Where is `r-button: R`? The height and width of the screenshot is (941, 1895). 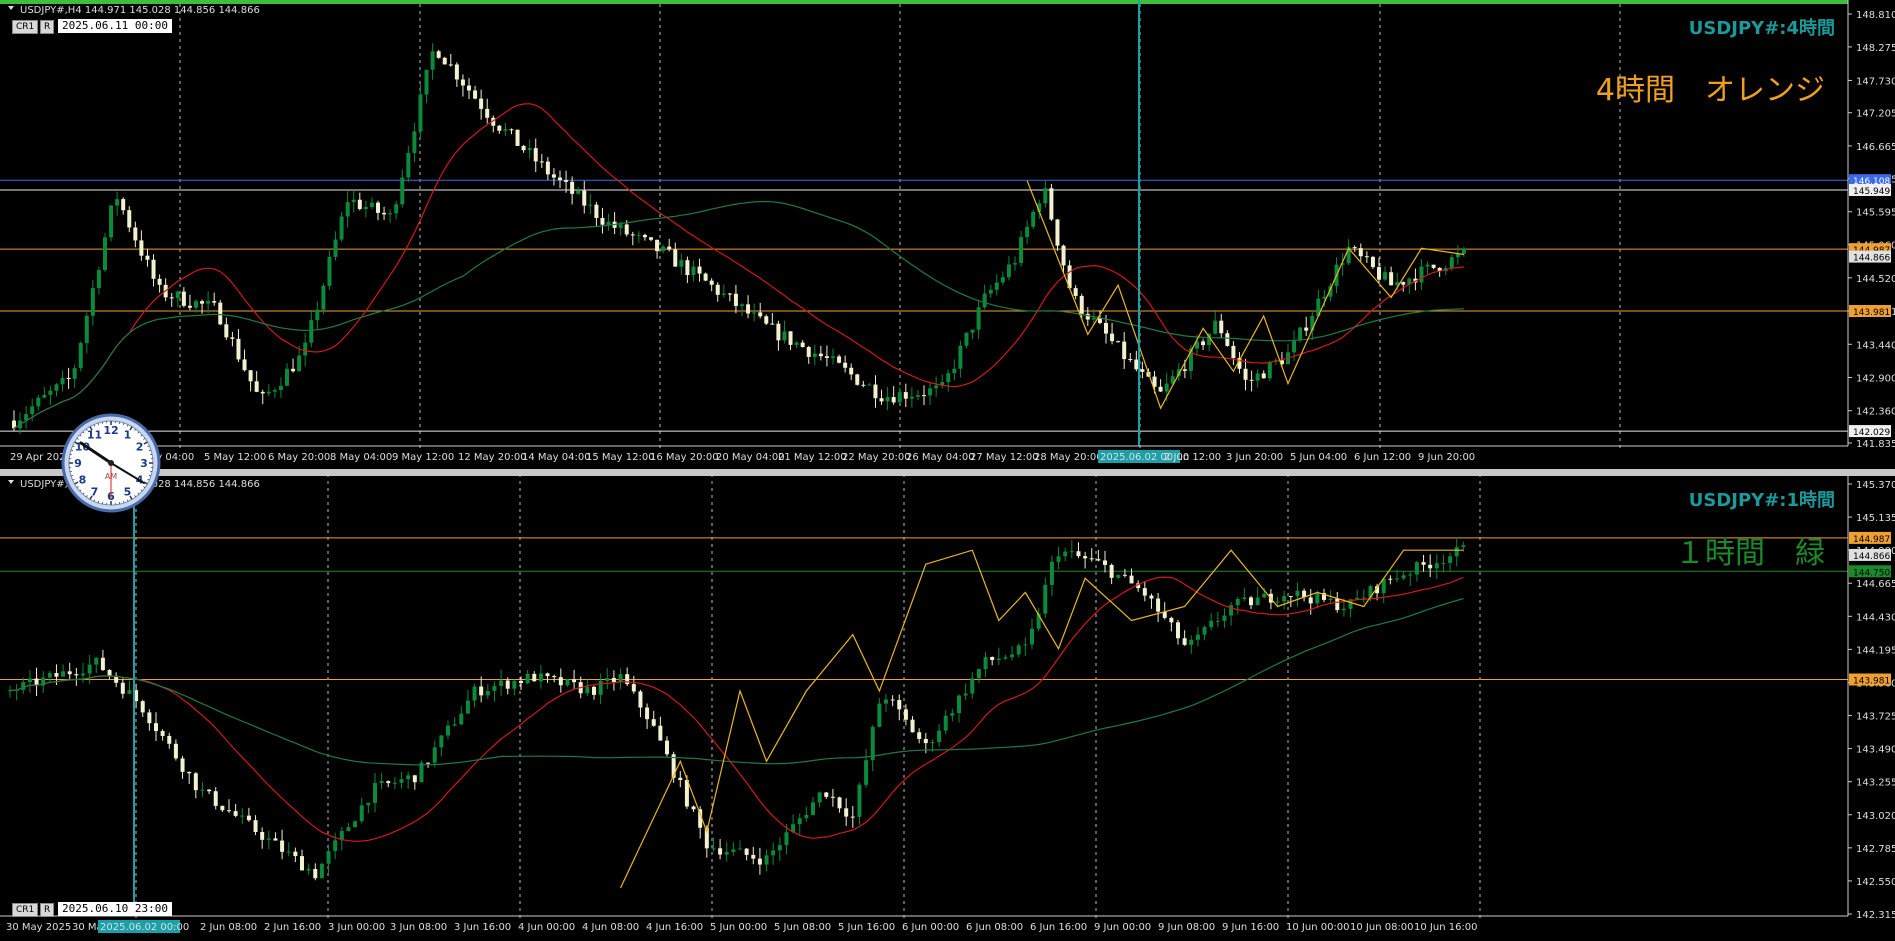 r-button: R is located at coordinates (47, 27).